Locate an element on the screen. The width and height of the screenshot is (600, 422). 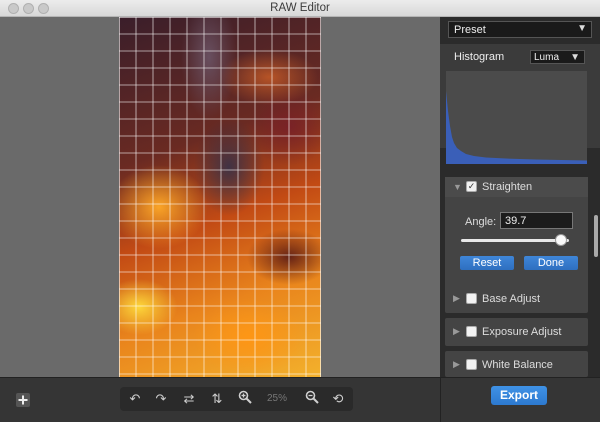
edit-tools: ↶ ↷ ⇄ ⇅ 25% ⟲ is located at coordinates (236, 399).